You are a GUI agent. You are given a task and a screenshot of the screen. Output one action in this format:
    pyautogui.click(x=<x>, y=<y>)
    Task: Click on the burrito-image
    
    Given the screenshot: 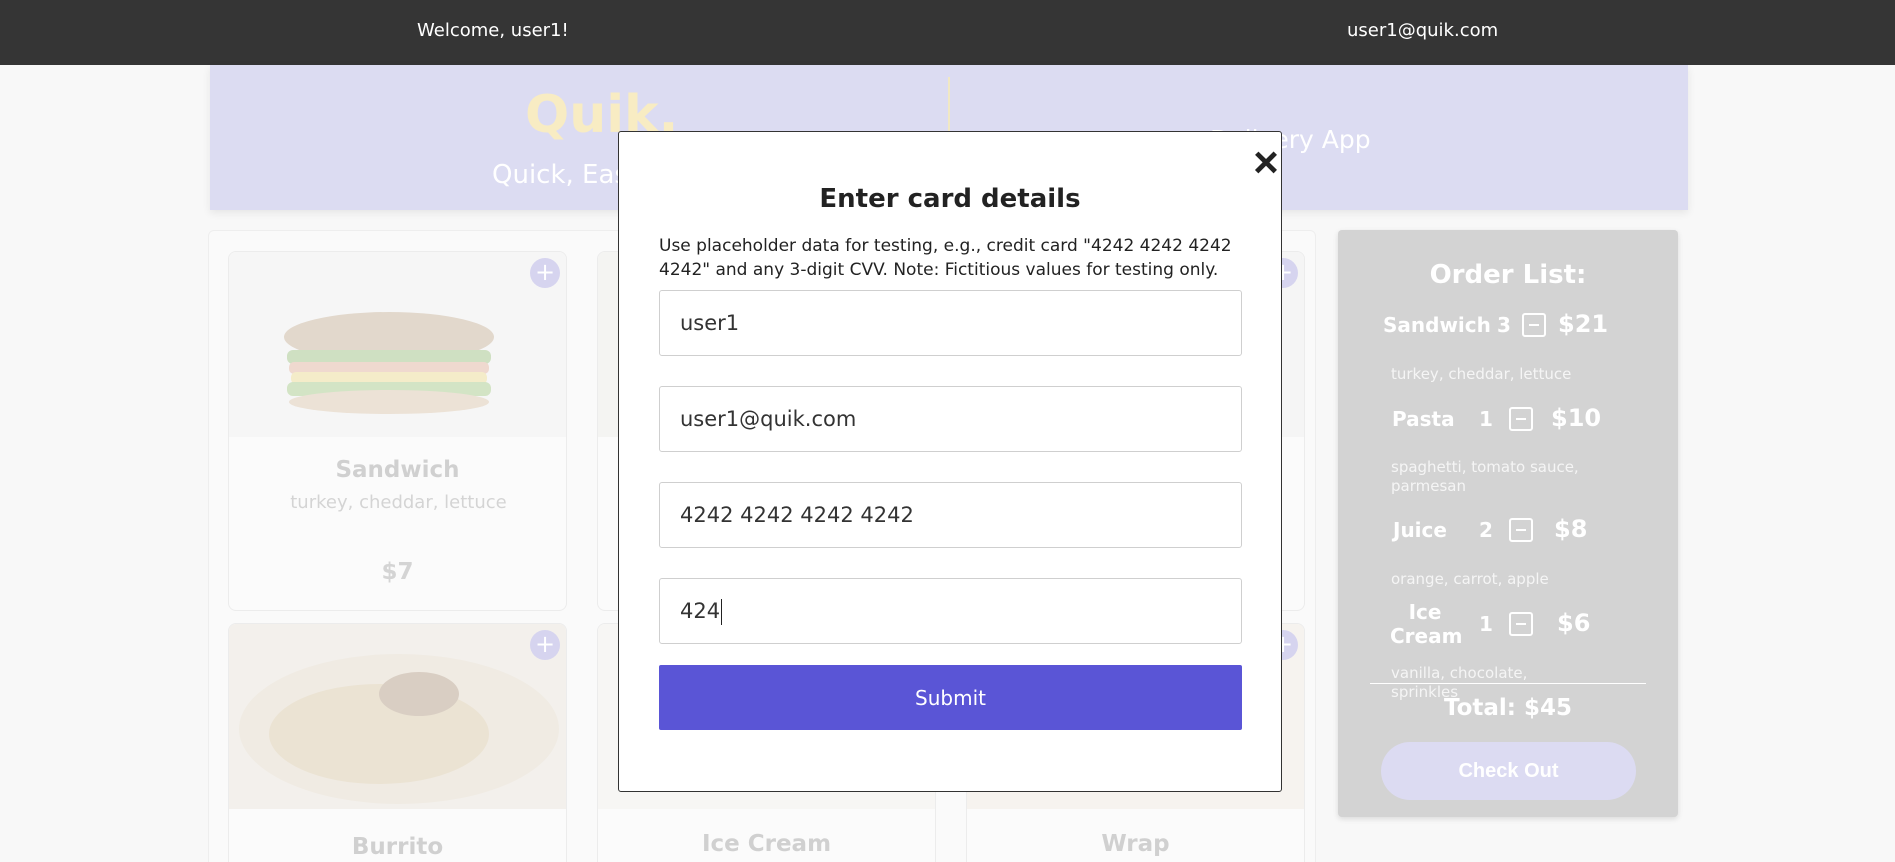 What is the action you would take?
    pyautogui.click(x=397, y=716)
    